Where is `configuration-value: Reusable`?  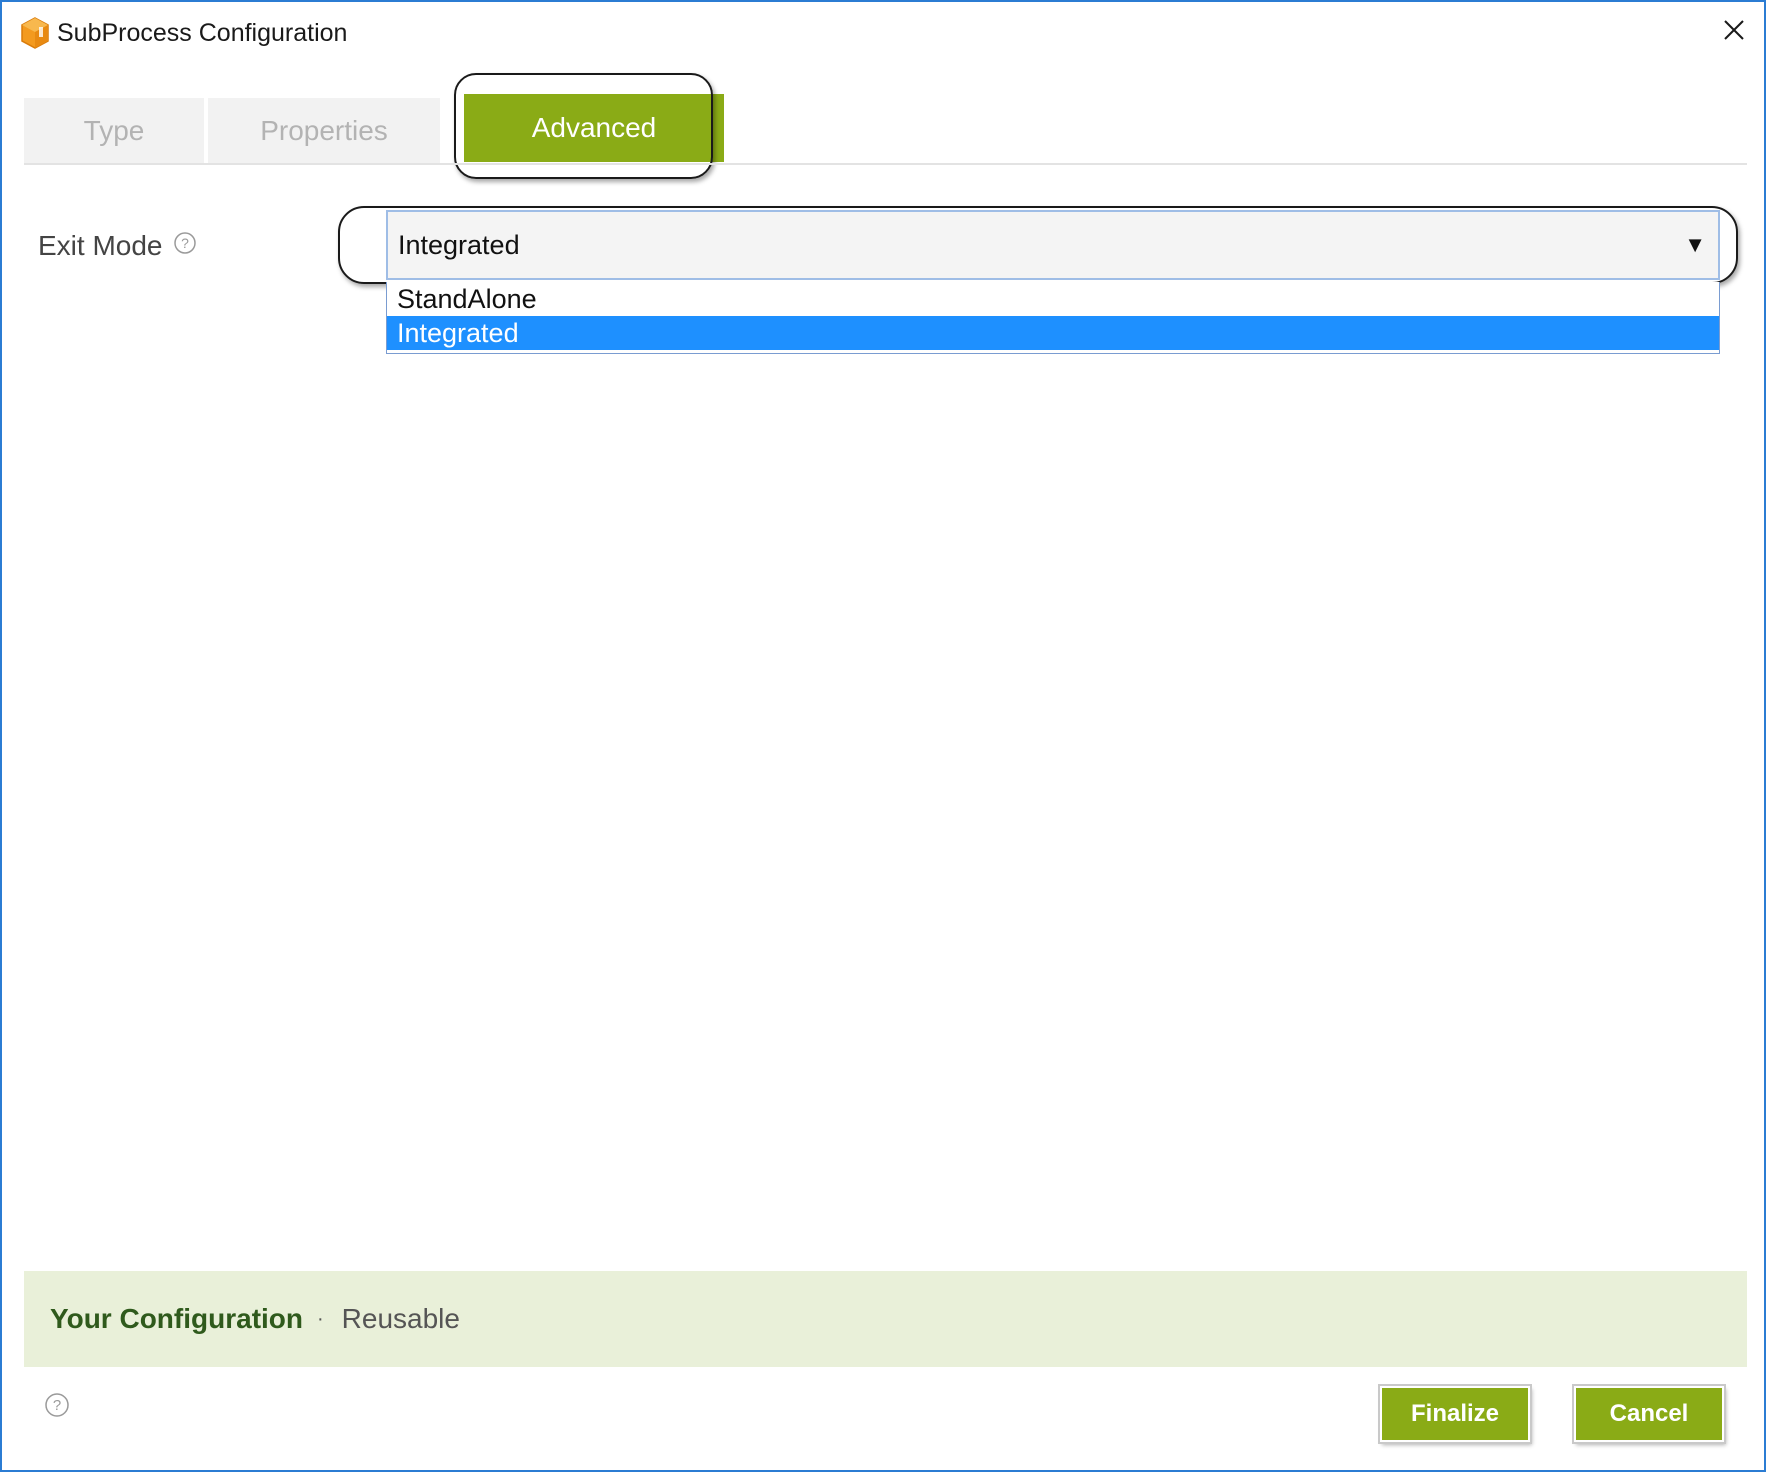
configuration-value: Reusable is located at coordinates (400, 1318).